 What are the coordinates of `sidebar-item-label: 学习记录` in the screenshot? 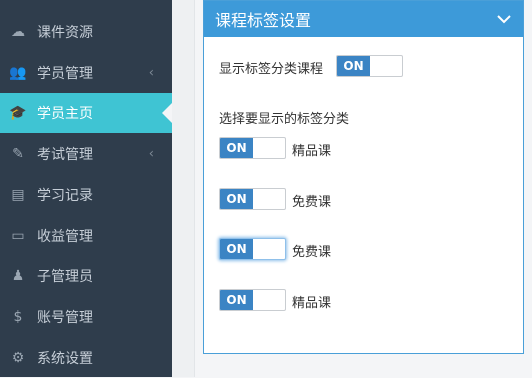 It's located at (65, 196).